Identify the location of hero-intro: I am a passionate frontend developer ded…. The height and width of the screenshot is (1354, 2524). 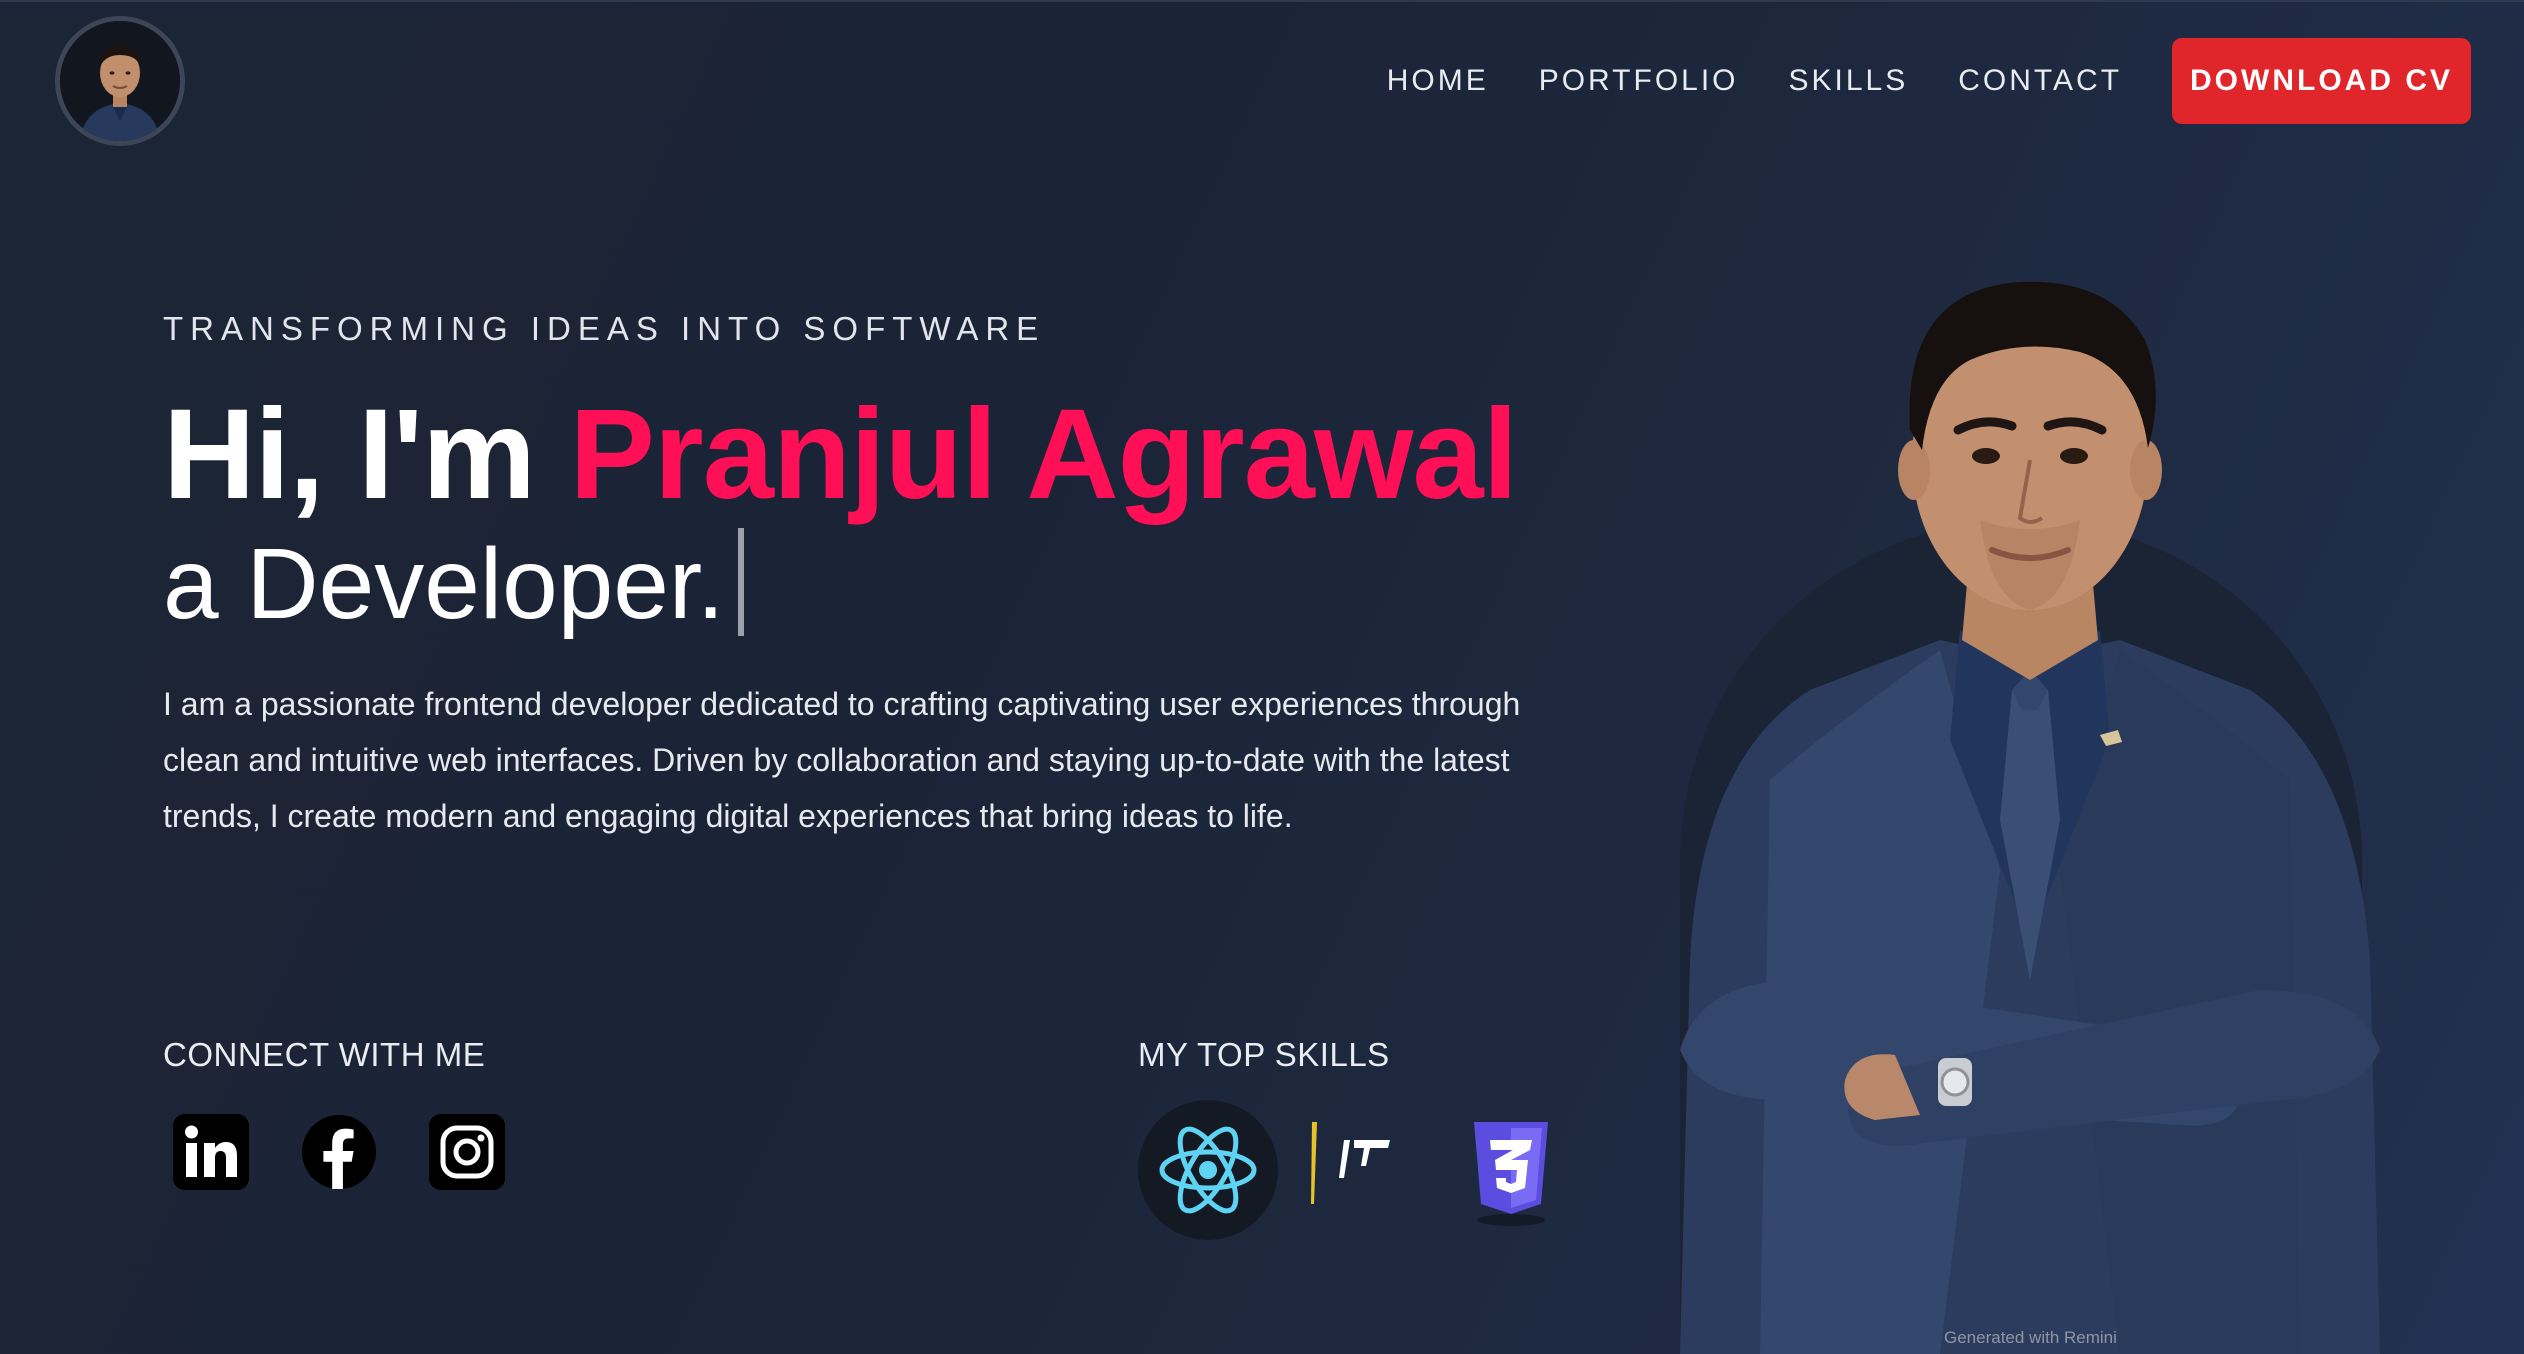
(842, 760).